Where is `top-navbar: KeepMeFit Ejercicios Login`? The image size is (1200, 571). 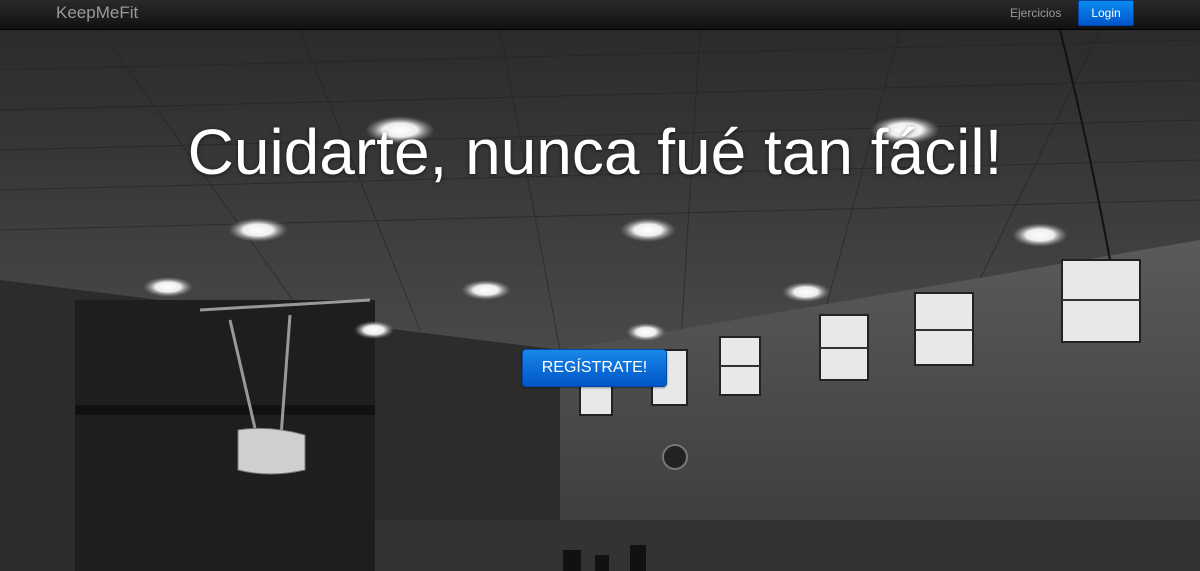 top-navbar: KeepMeFit Ejercicios Login is located at coordinates (600, 15).